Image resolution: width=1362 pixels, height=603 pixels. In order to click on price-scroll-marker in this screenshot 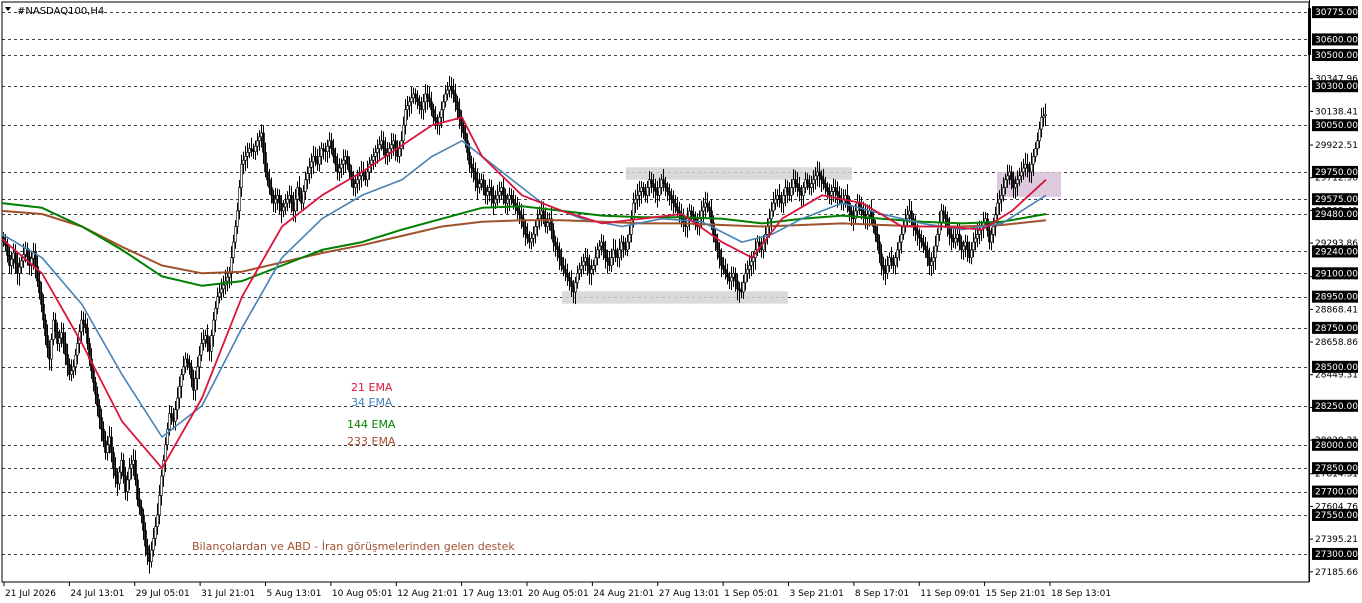, I will do `click(1309, 32)`.